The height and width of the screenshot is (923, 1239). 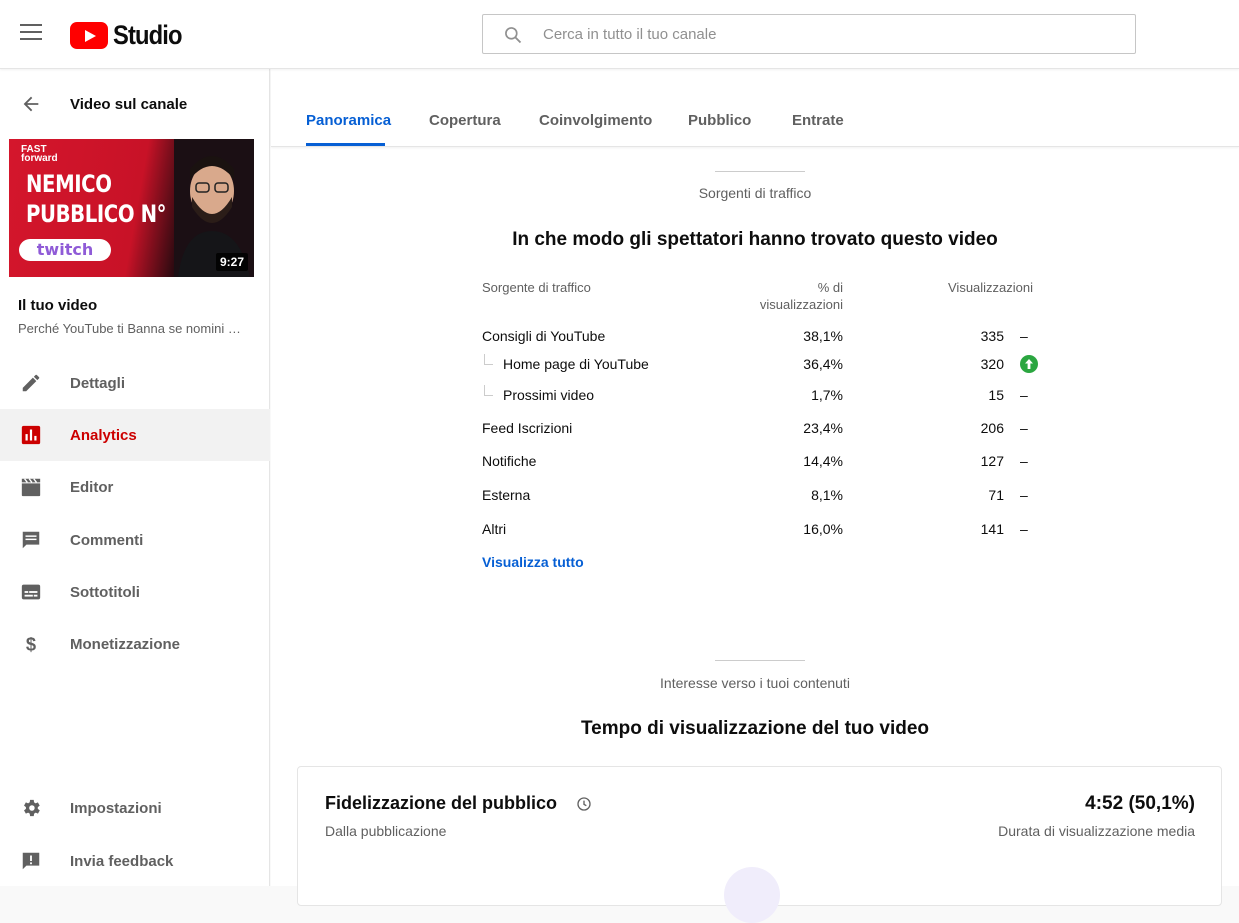 What do you see at coordinates (752, 895) in the screenshot?
I see `chart-placeholder` at bounding box center [752, 895].